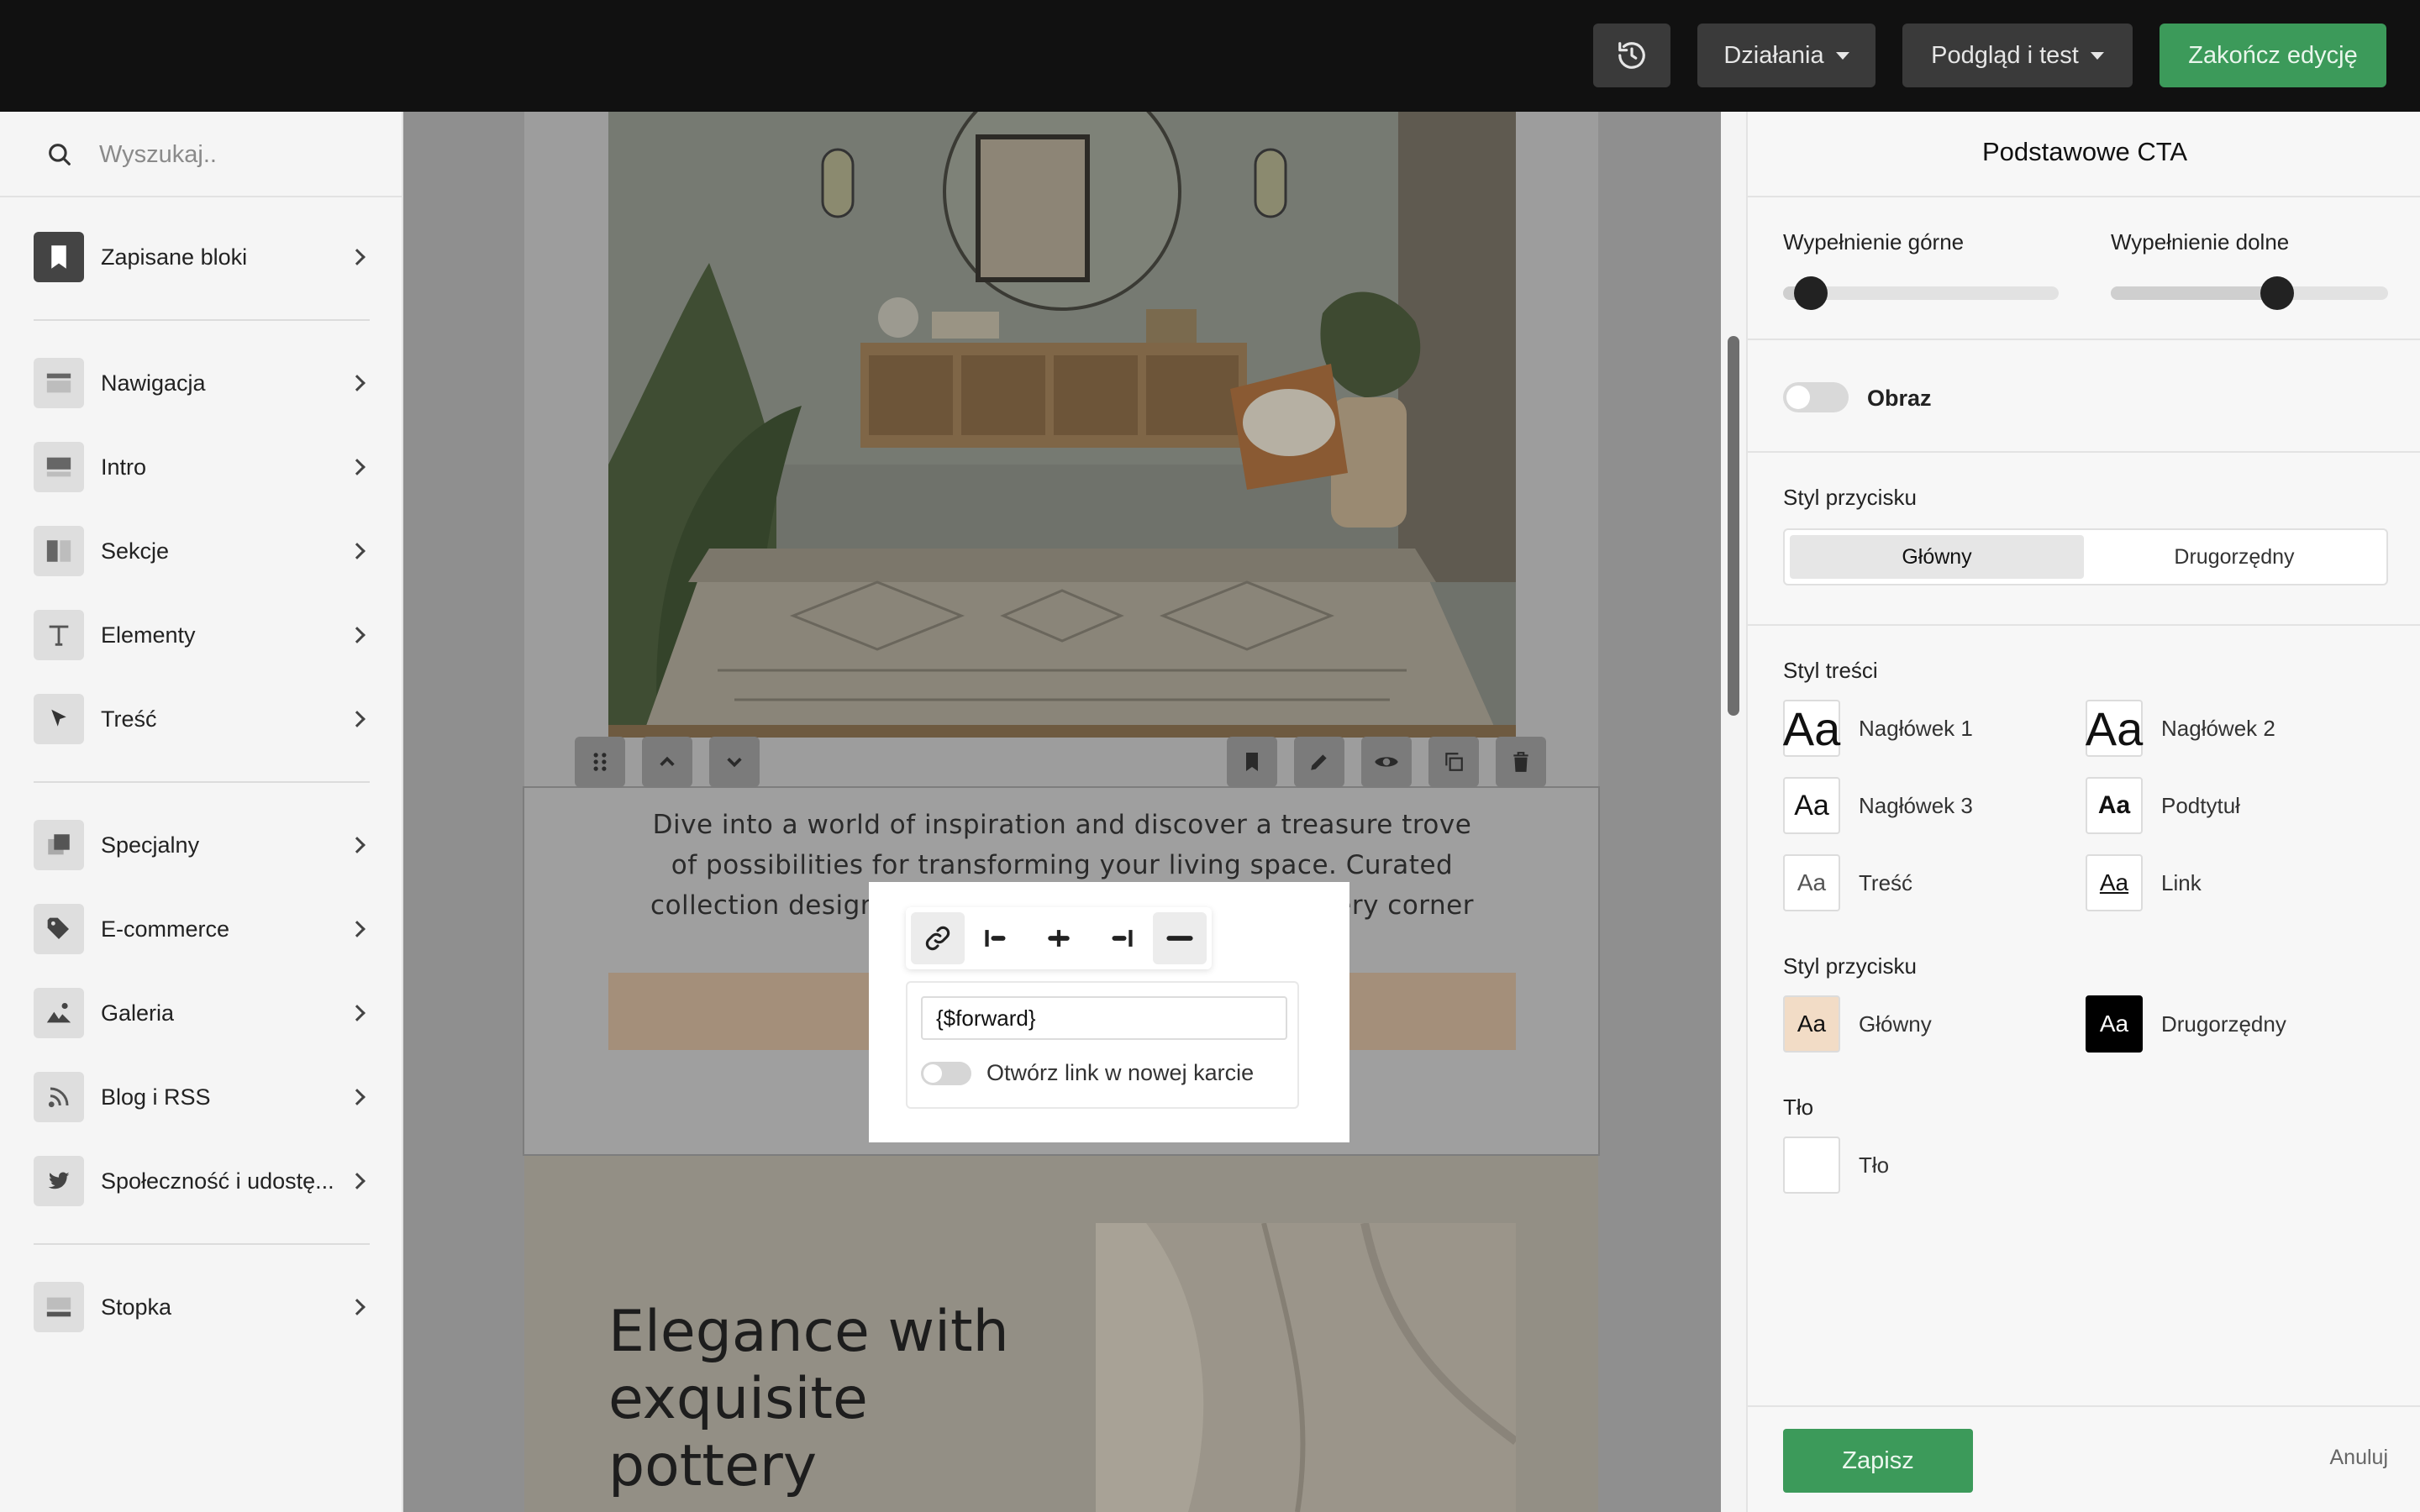 The width and height of the screenshot is (2420, 1512). I want to click on edit-block-button, so click(1319, 762).